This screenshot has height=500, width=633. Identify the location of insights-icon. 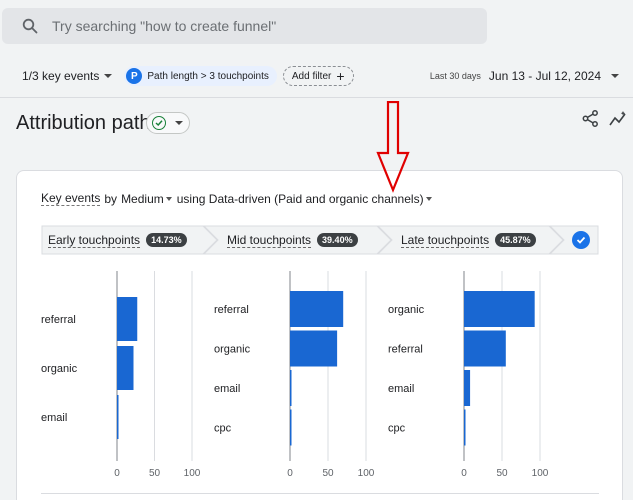
(618, 118).